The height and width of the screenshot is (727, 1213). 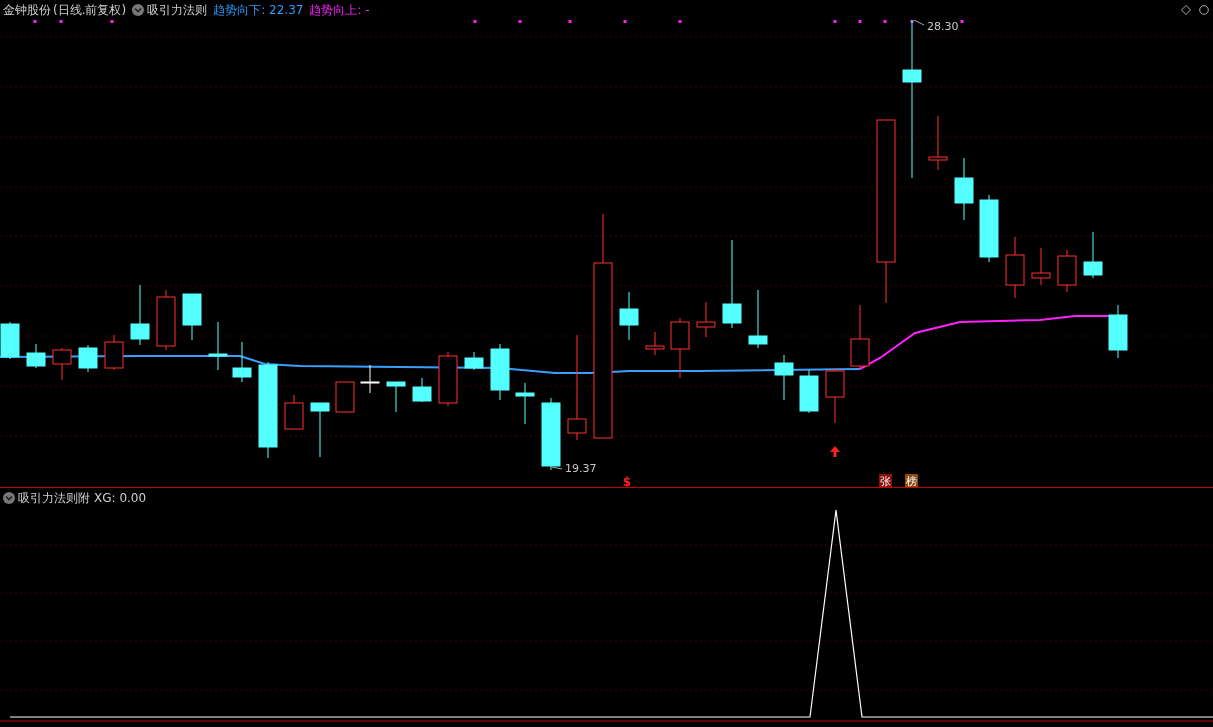 What do you see at coordinates (177, 10) in the screenshot?
I see `indicator-name: 吸引力法则` at bounding box center [177, 10].